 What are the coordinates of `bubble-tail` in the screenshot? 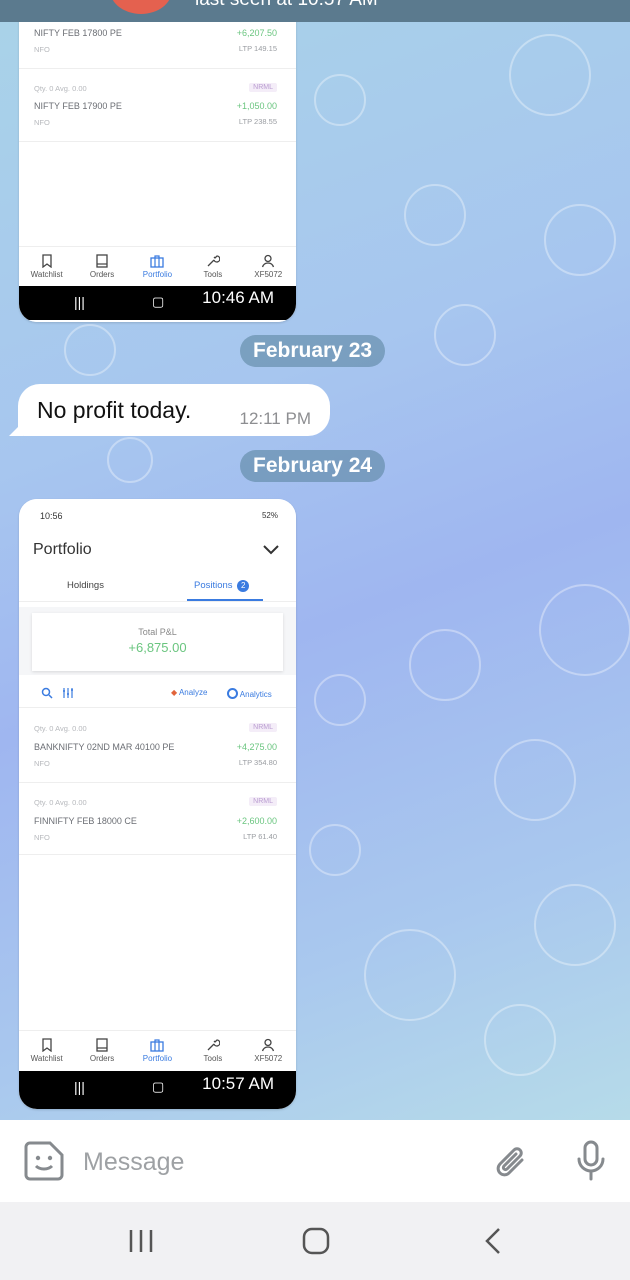 It's located at (16, 429).